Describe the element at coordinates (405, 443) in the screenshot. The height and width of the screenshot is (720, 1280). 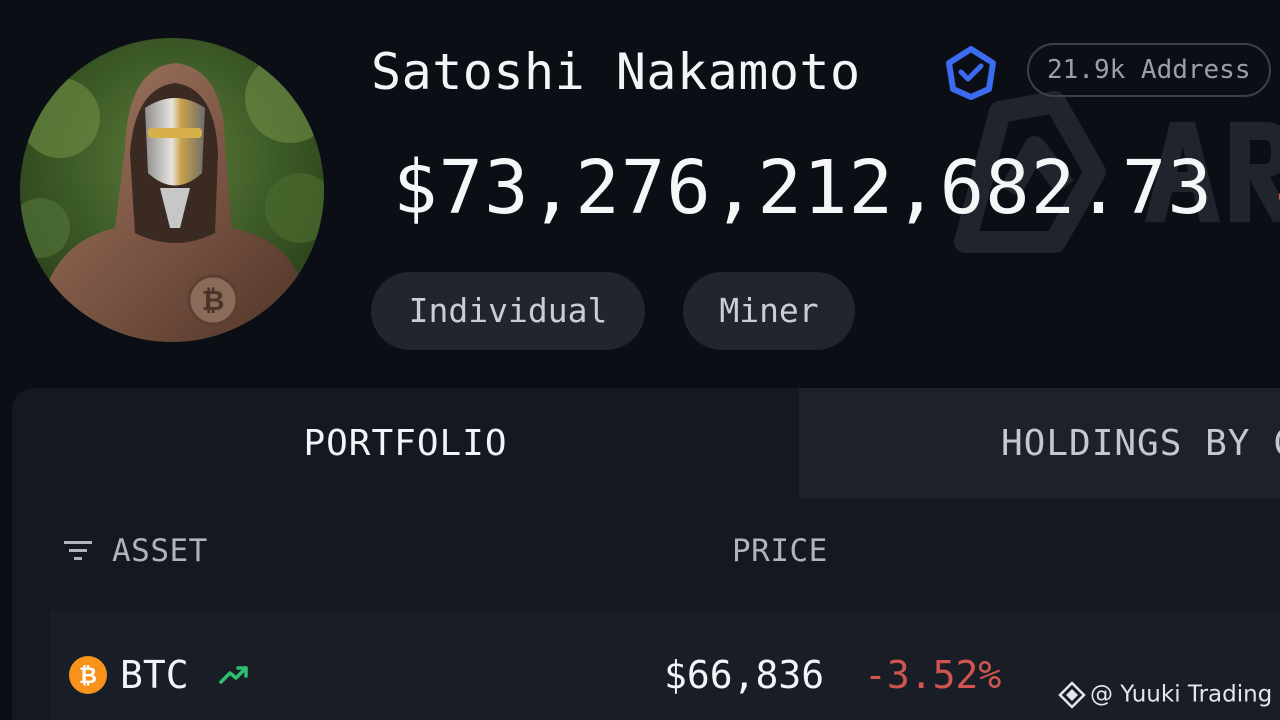
I see `tab-portfolio: PORTFOLIO` at that location.